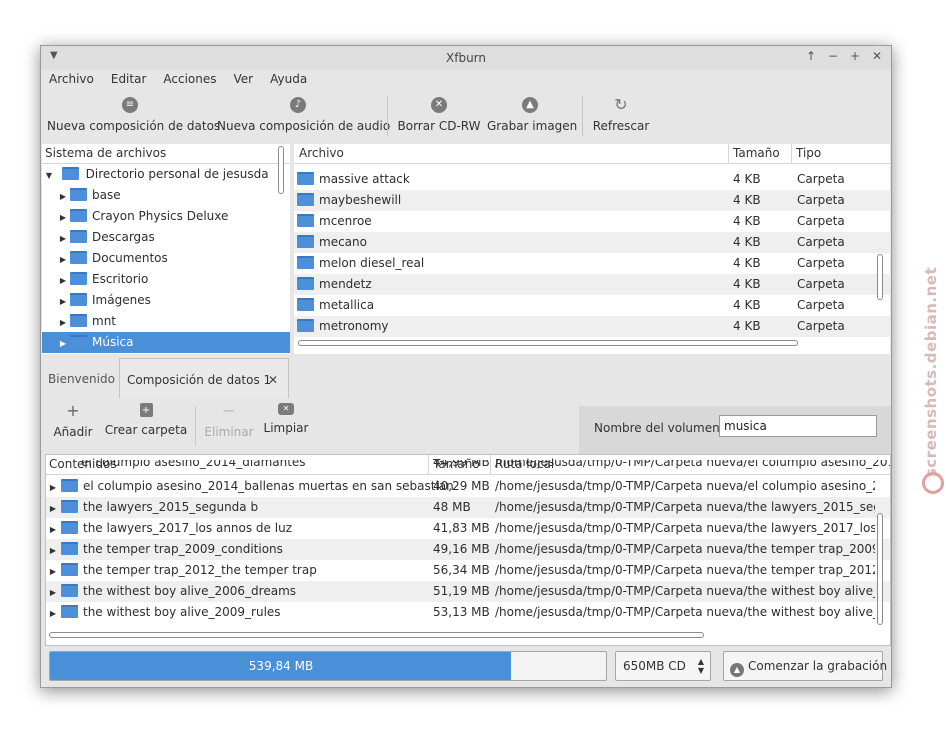 This screenshot has height=743, width=946. I want to click on tree-item: ▶ Descargas, so click(166, 237).